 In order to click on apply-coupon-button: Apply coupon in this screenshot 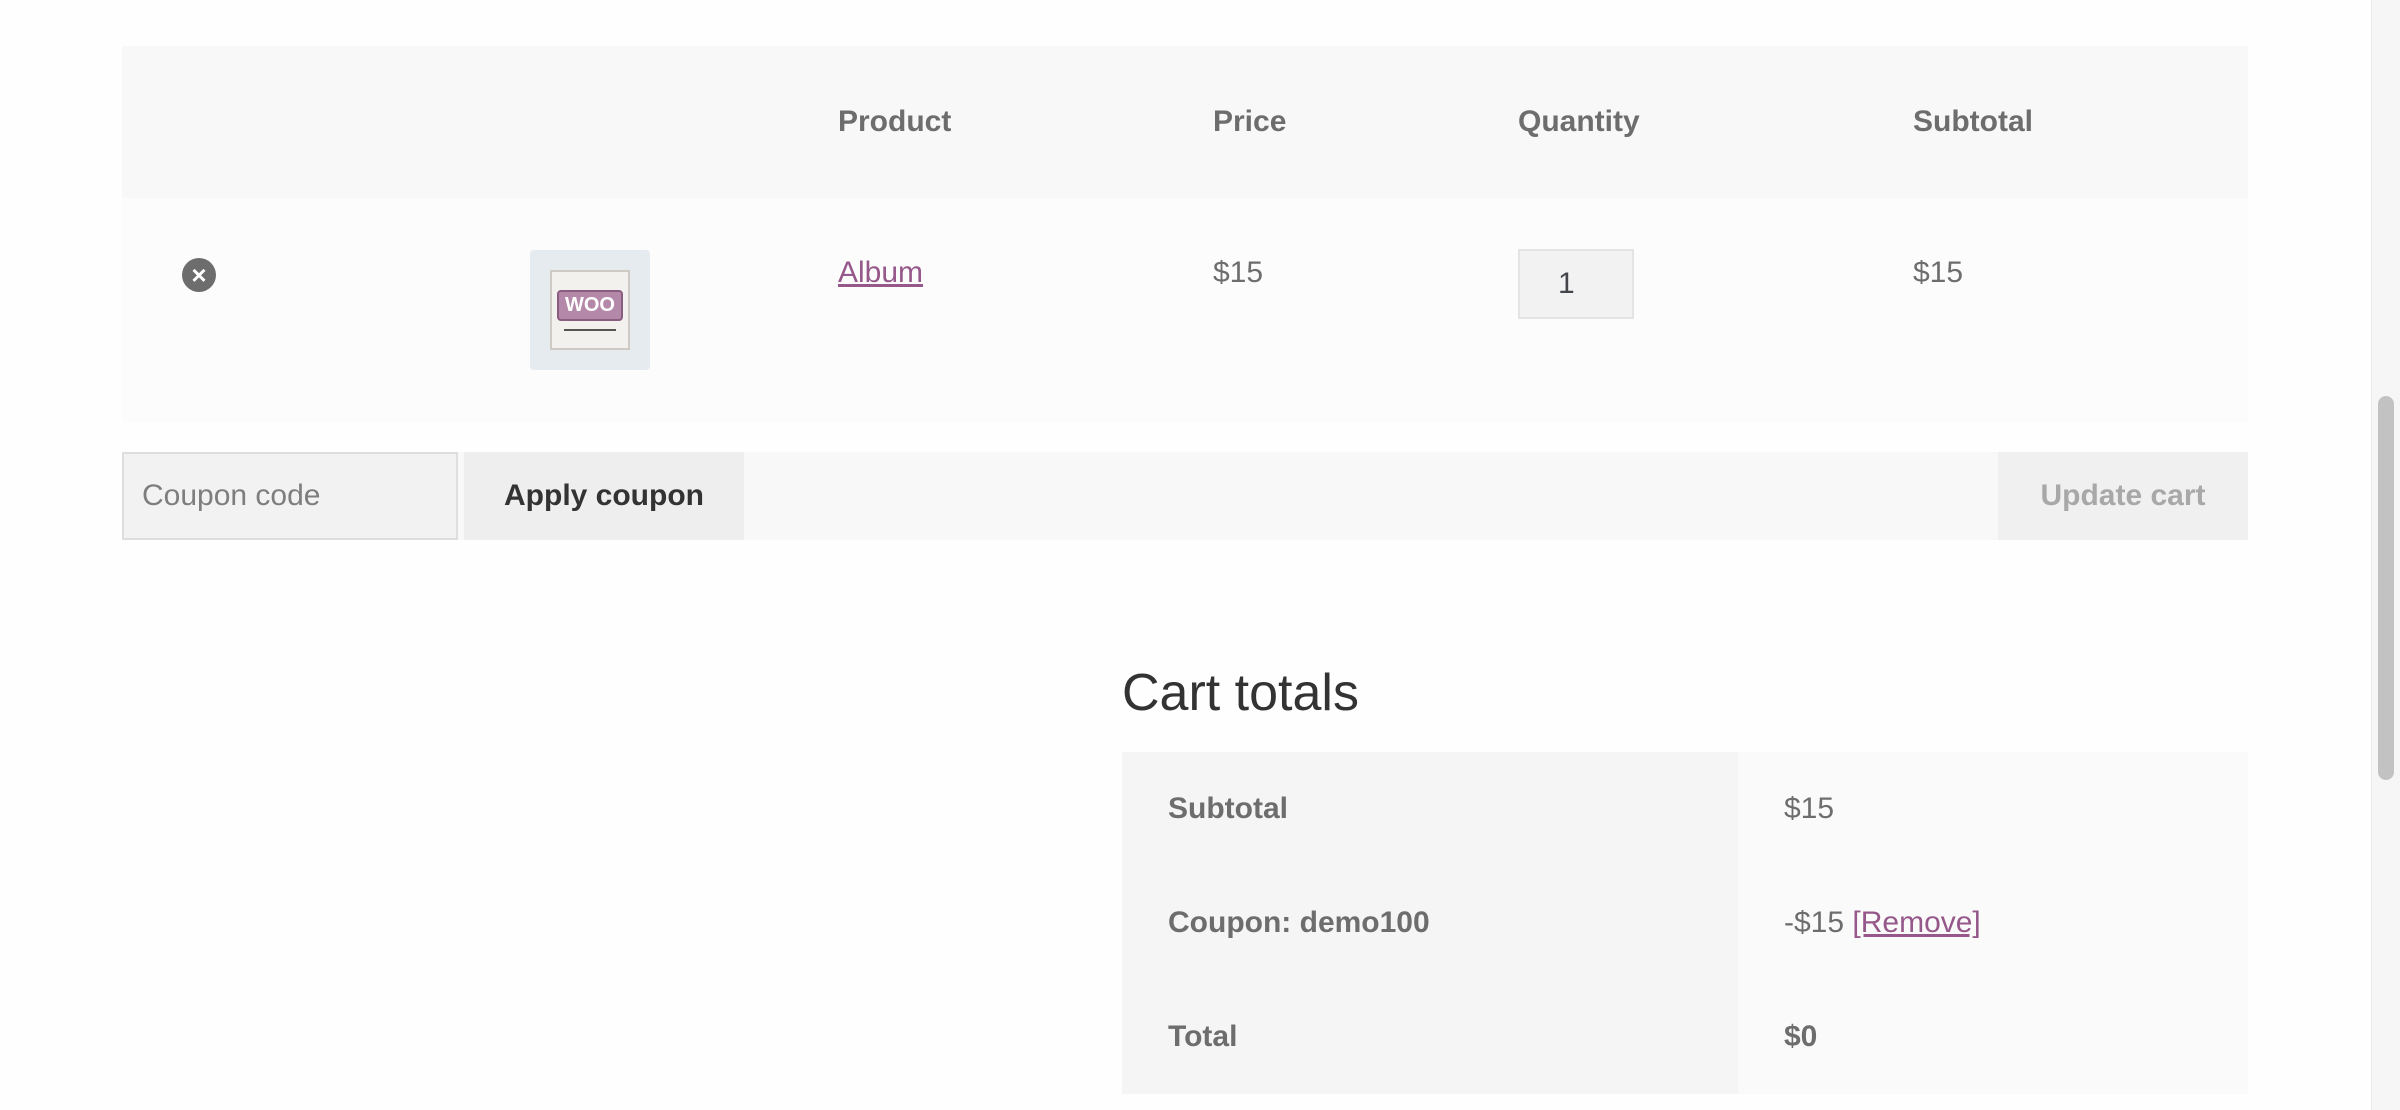, I will do `click(604, 496)`.